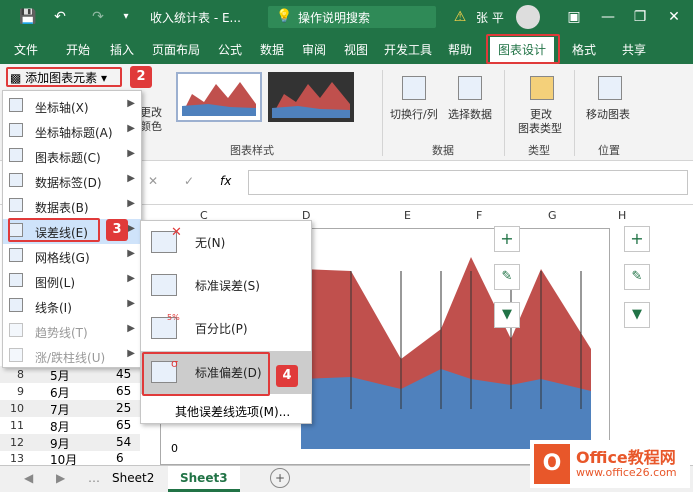 This screenshot has height=492, width=693. What do you see at coordinates (151, 126) in the screenshot?
I see `change-colors-label-2: 颜色` at bounding box center [151, 126].